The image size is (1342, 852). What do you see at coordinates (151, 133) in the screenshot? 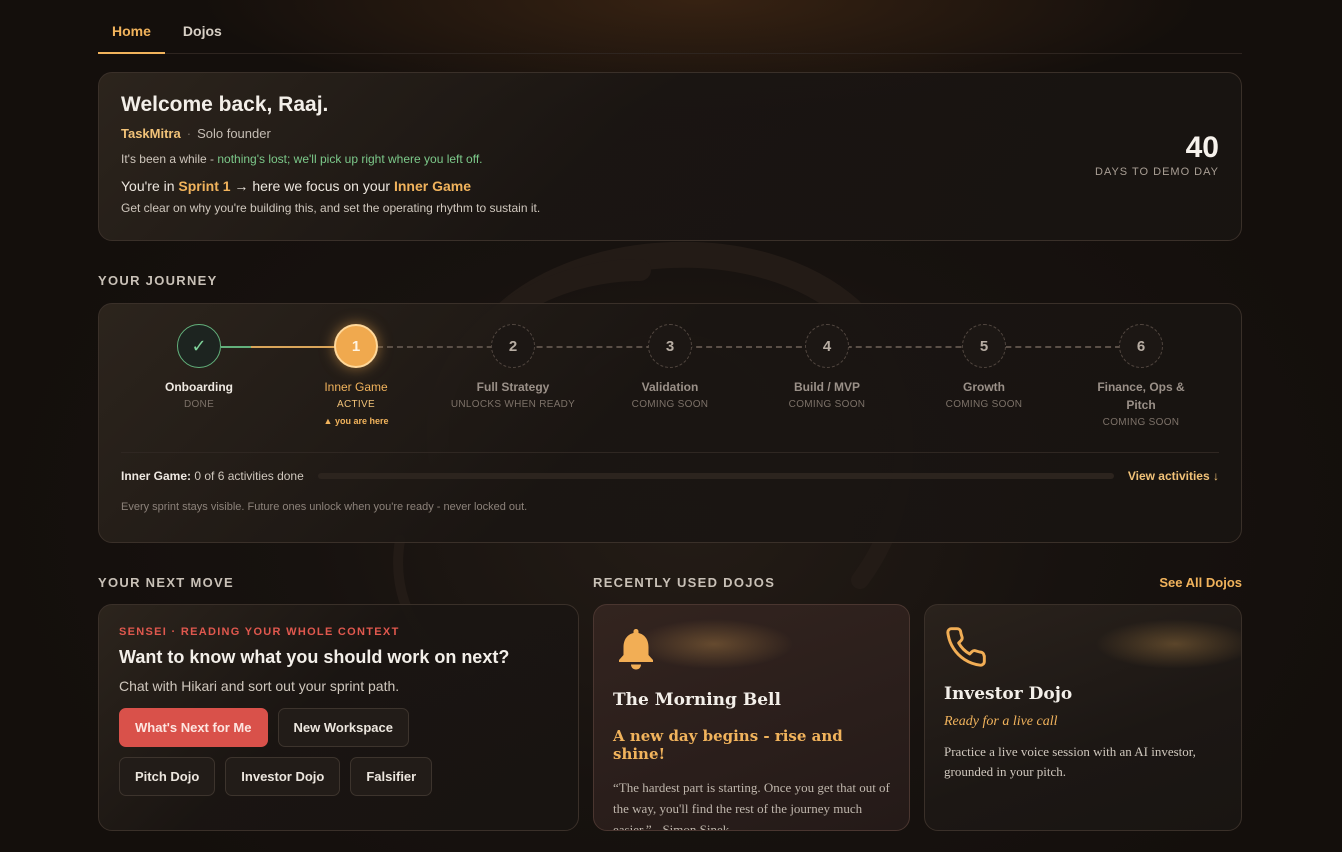
I see `company-name: TaskMitra` at bounding box center [151, 133].